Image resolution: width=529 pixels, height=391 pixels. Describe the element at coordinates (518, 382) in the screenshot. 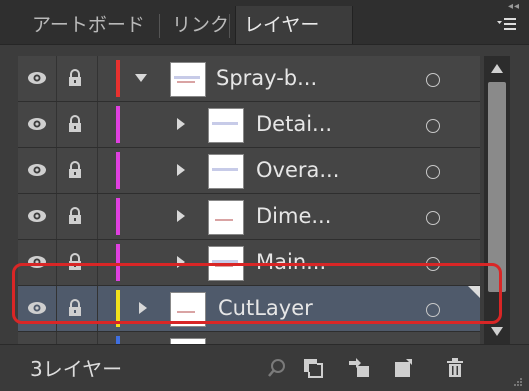

I see `resize-grip-icon` at that location.